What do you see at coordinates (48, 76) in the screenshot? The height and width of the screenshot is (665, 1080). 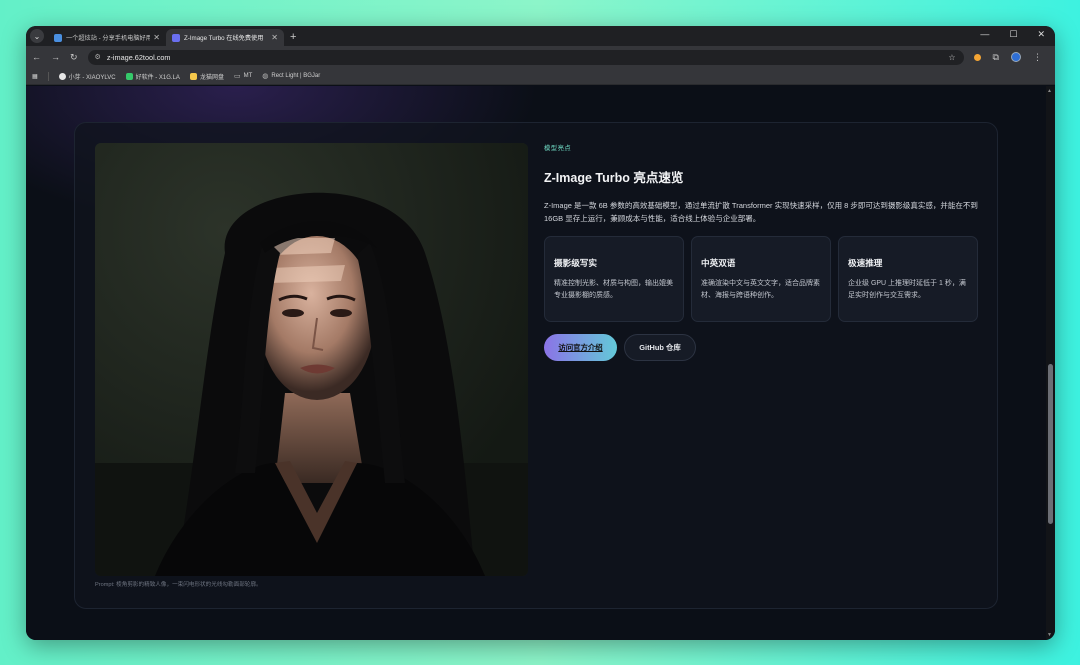 I see `bookmarks-divider` at bounding box center [48, 76].